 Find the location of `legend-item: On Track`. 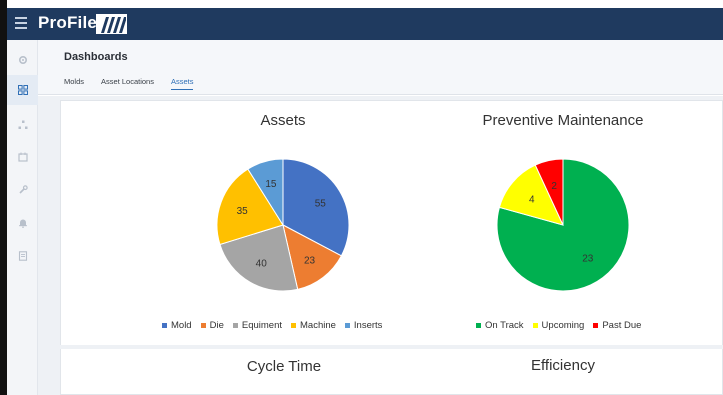

legend-item: On Track is located at coordinates (500, 325).